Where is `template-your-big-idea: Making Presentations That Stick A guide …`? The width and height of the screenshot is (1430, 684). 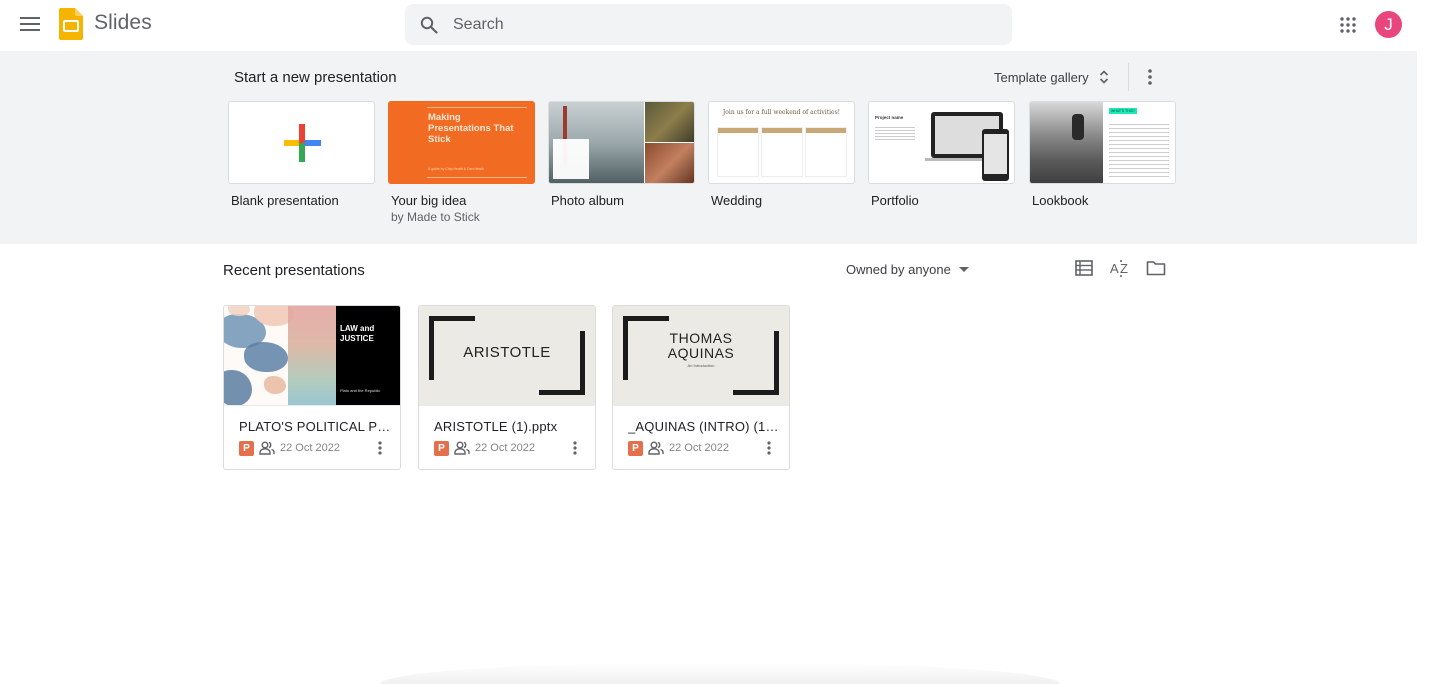
template-your-big-idea: Making Presentations That Stick A guide … is located at coordinates (461, 162).